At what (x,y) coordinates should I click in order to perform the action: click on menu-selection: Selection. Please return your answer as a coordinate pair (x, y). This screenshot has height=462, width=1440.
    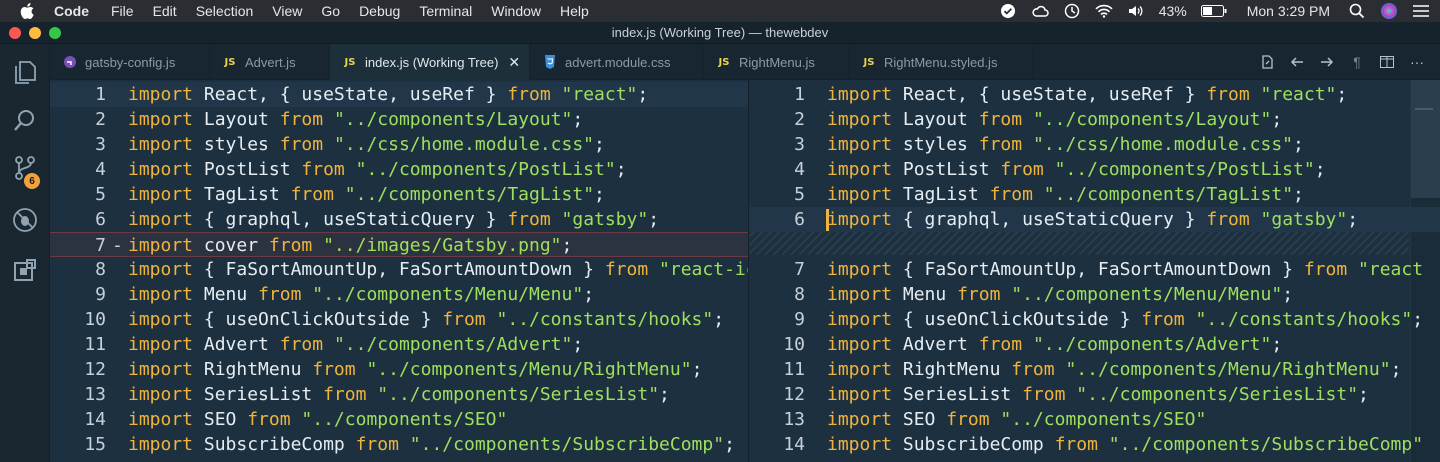
    Looking at the image, I should click on (225, 11).